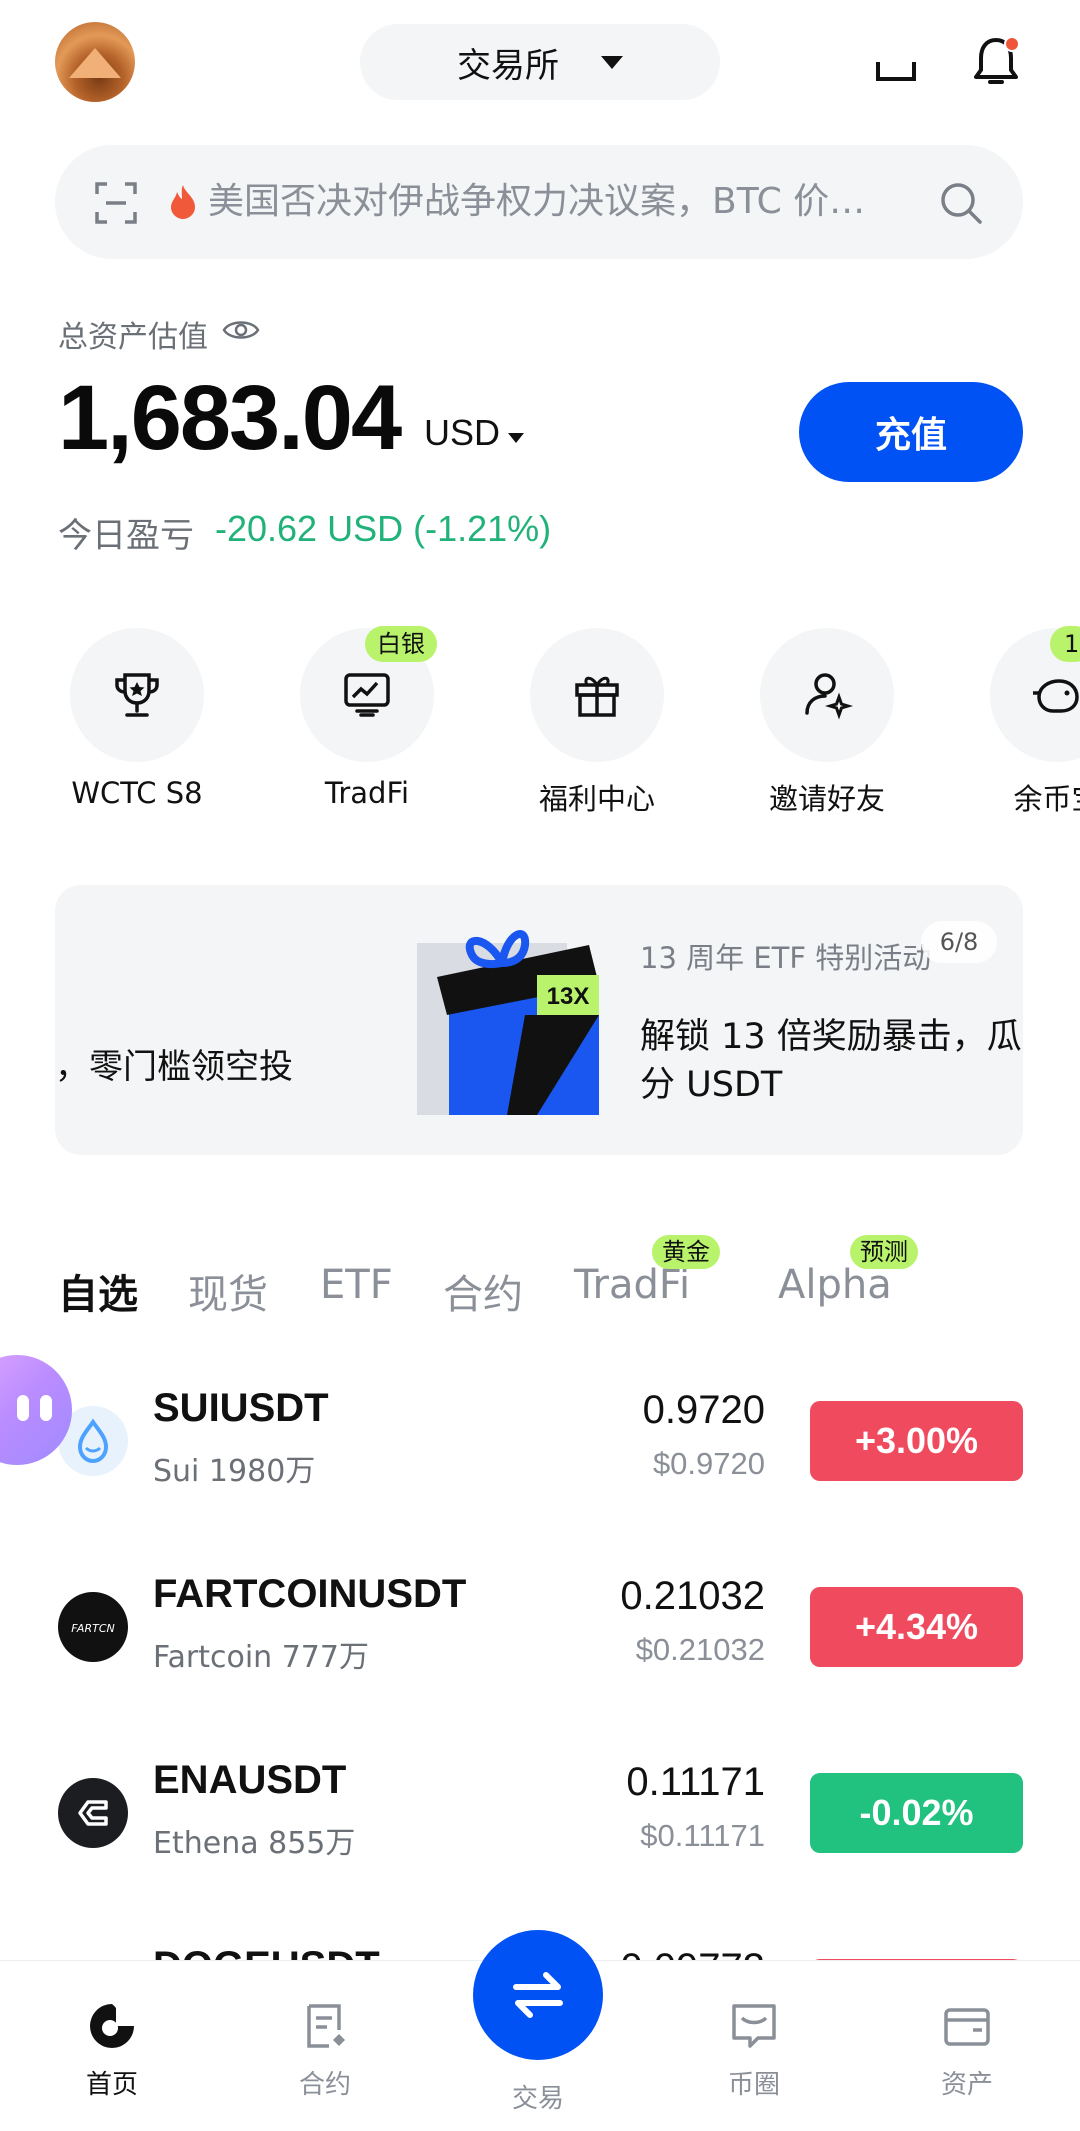 This screenshot has width=1080, height=2131. What do you see at coordinates (483, 1291) in the screenshot?
I see `tab-futures: 合约` at bounding box center [483, 1291].